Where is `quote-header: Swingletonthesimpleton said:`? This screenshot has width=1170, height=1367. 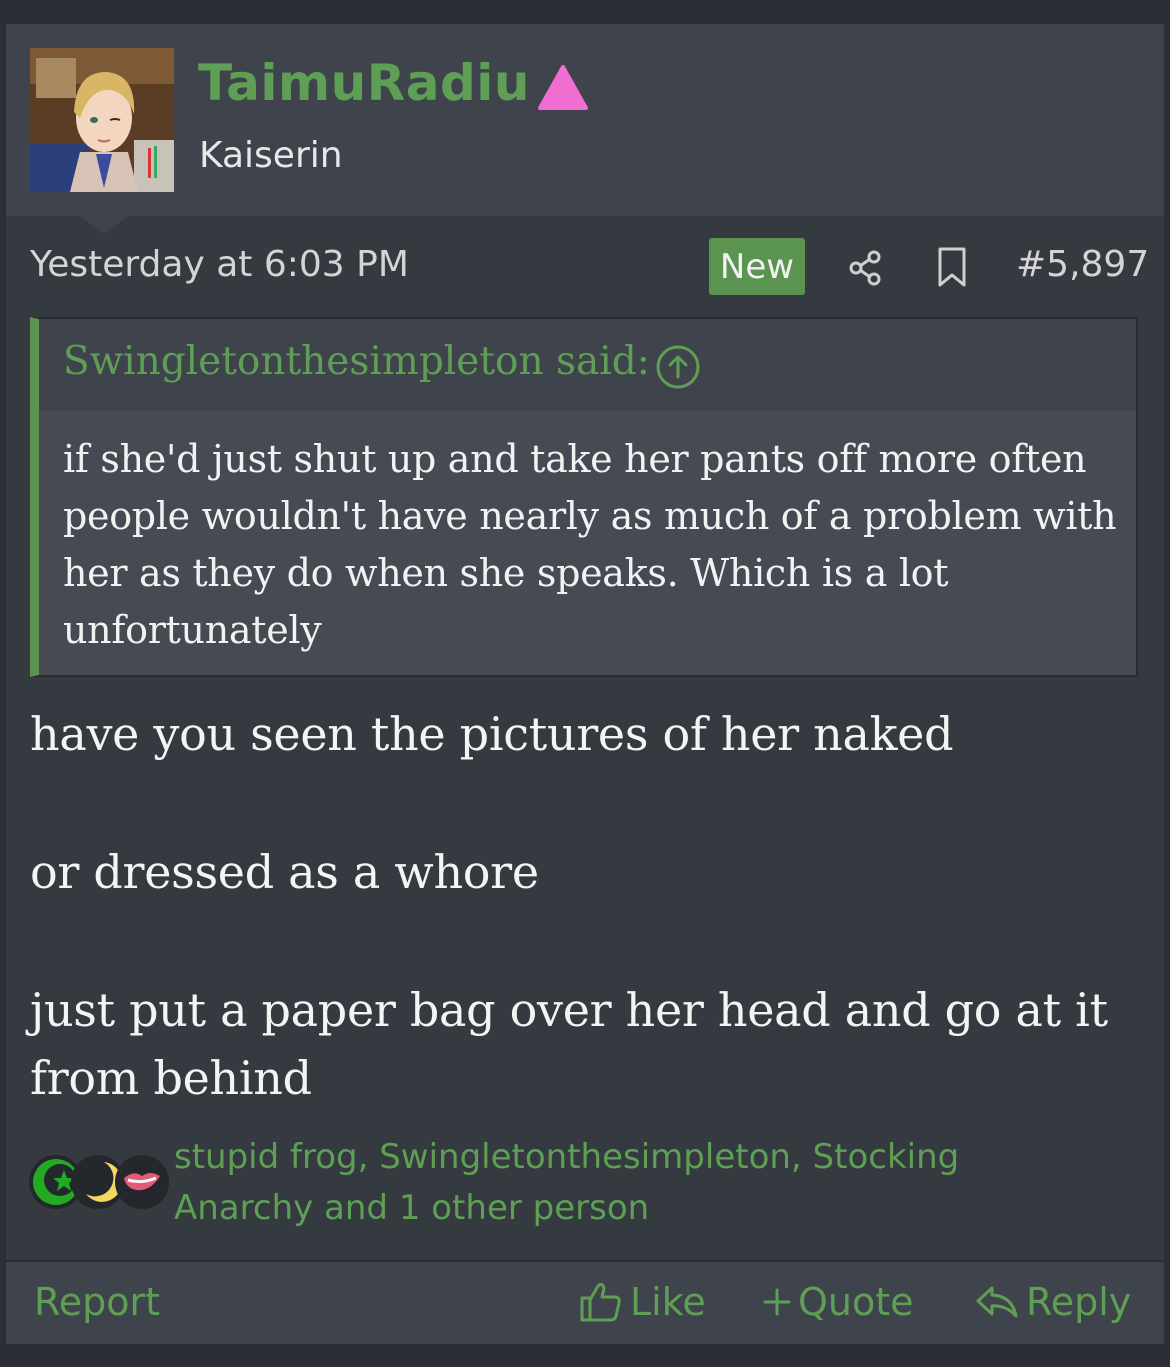
quote-header: Swingletonthesimpleton said: is located at coordinates (587, 365).